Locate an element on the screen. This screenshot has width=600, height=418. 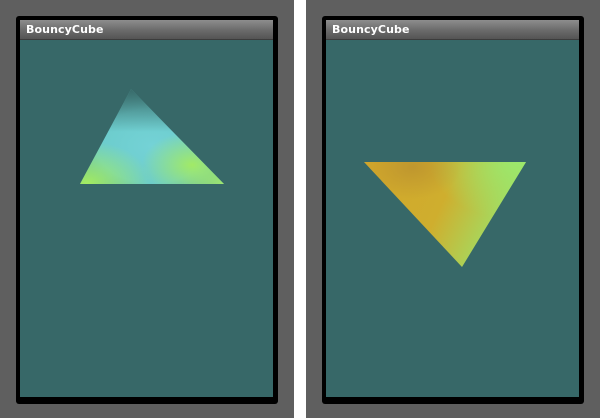
bouncy-triangle-up is located at coordinates (152, 136).